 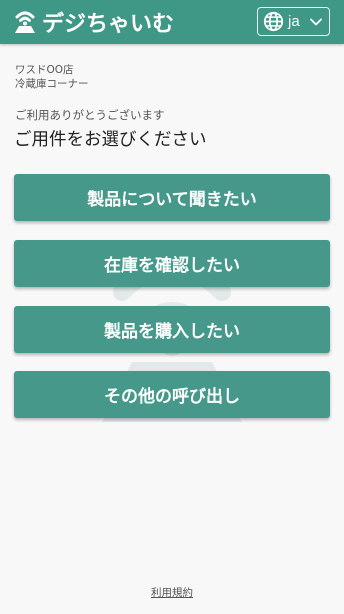 What do you see at coordinates (316, 22) in the screenshot?
I see `chevron-down-icon` at bounding box center [316, 22].